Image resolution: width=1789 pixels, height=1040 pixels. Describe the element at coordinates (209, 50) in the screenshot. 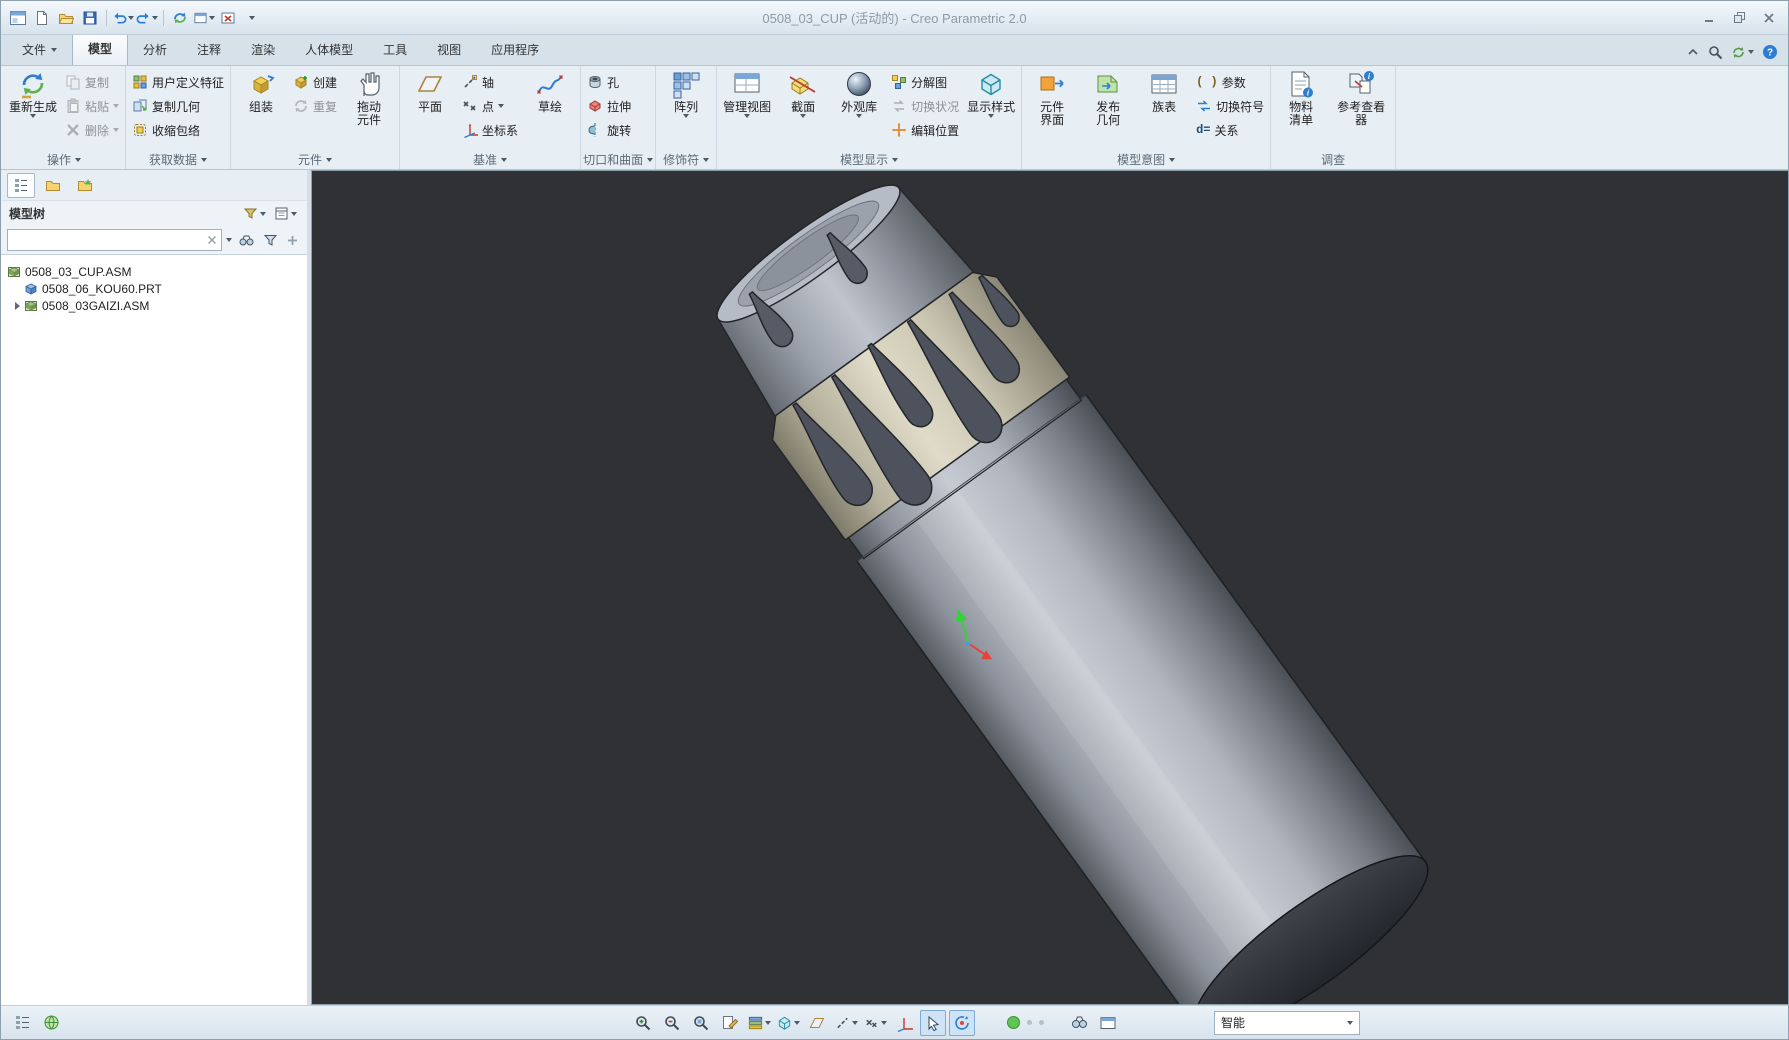

I see `tab-annotate: 注释` at that location.